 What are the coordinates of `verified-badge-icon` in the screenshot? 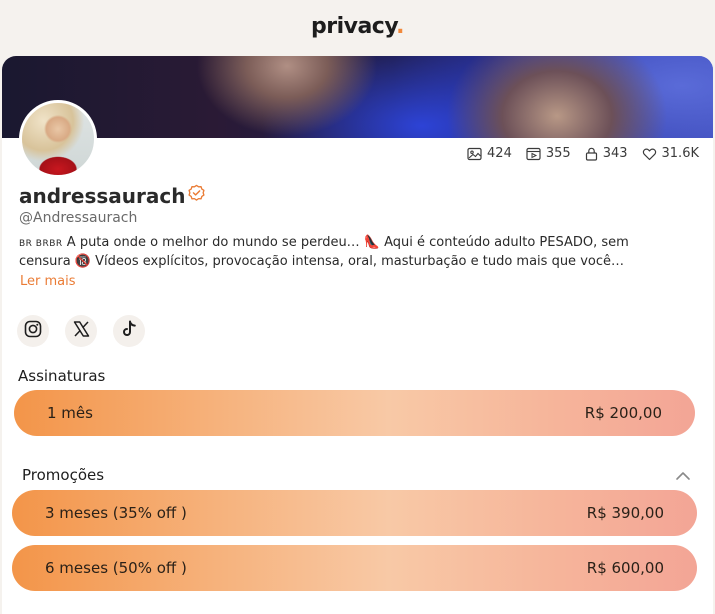 It's located at (196, 196).